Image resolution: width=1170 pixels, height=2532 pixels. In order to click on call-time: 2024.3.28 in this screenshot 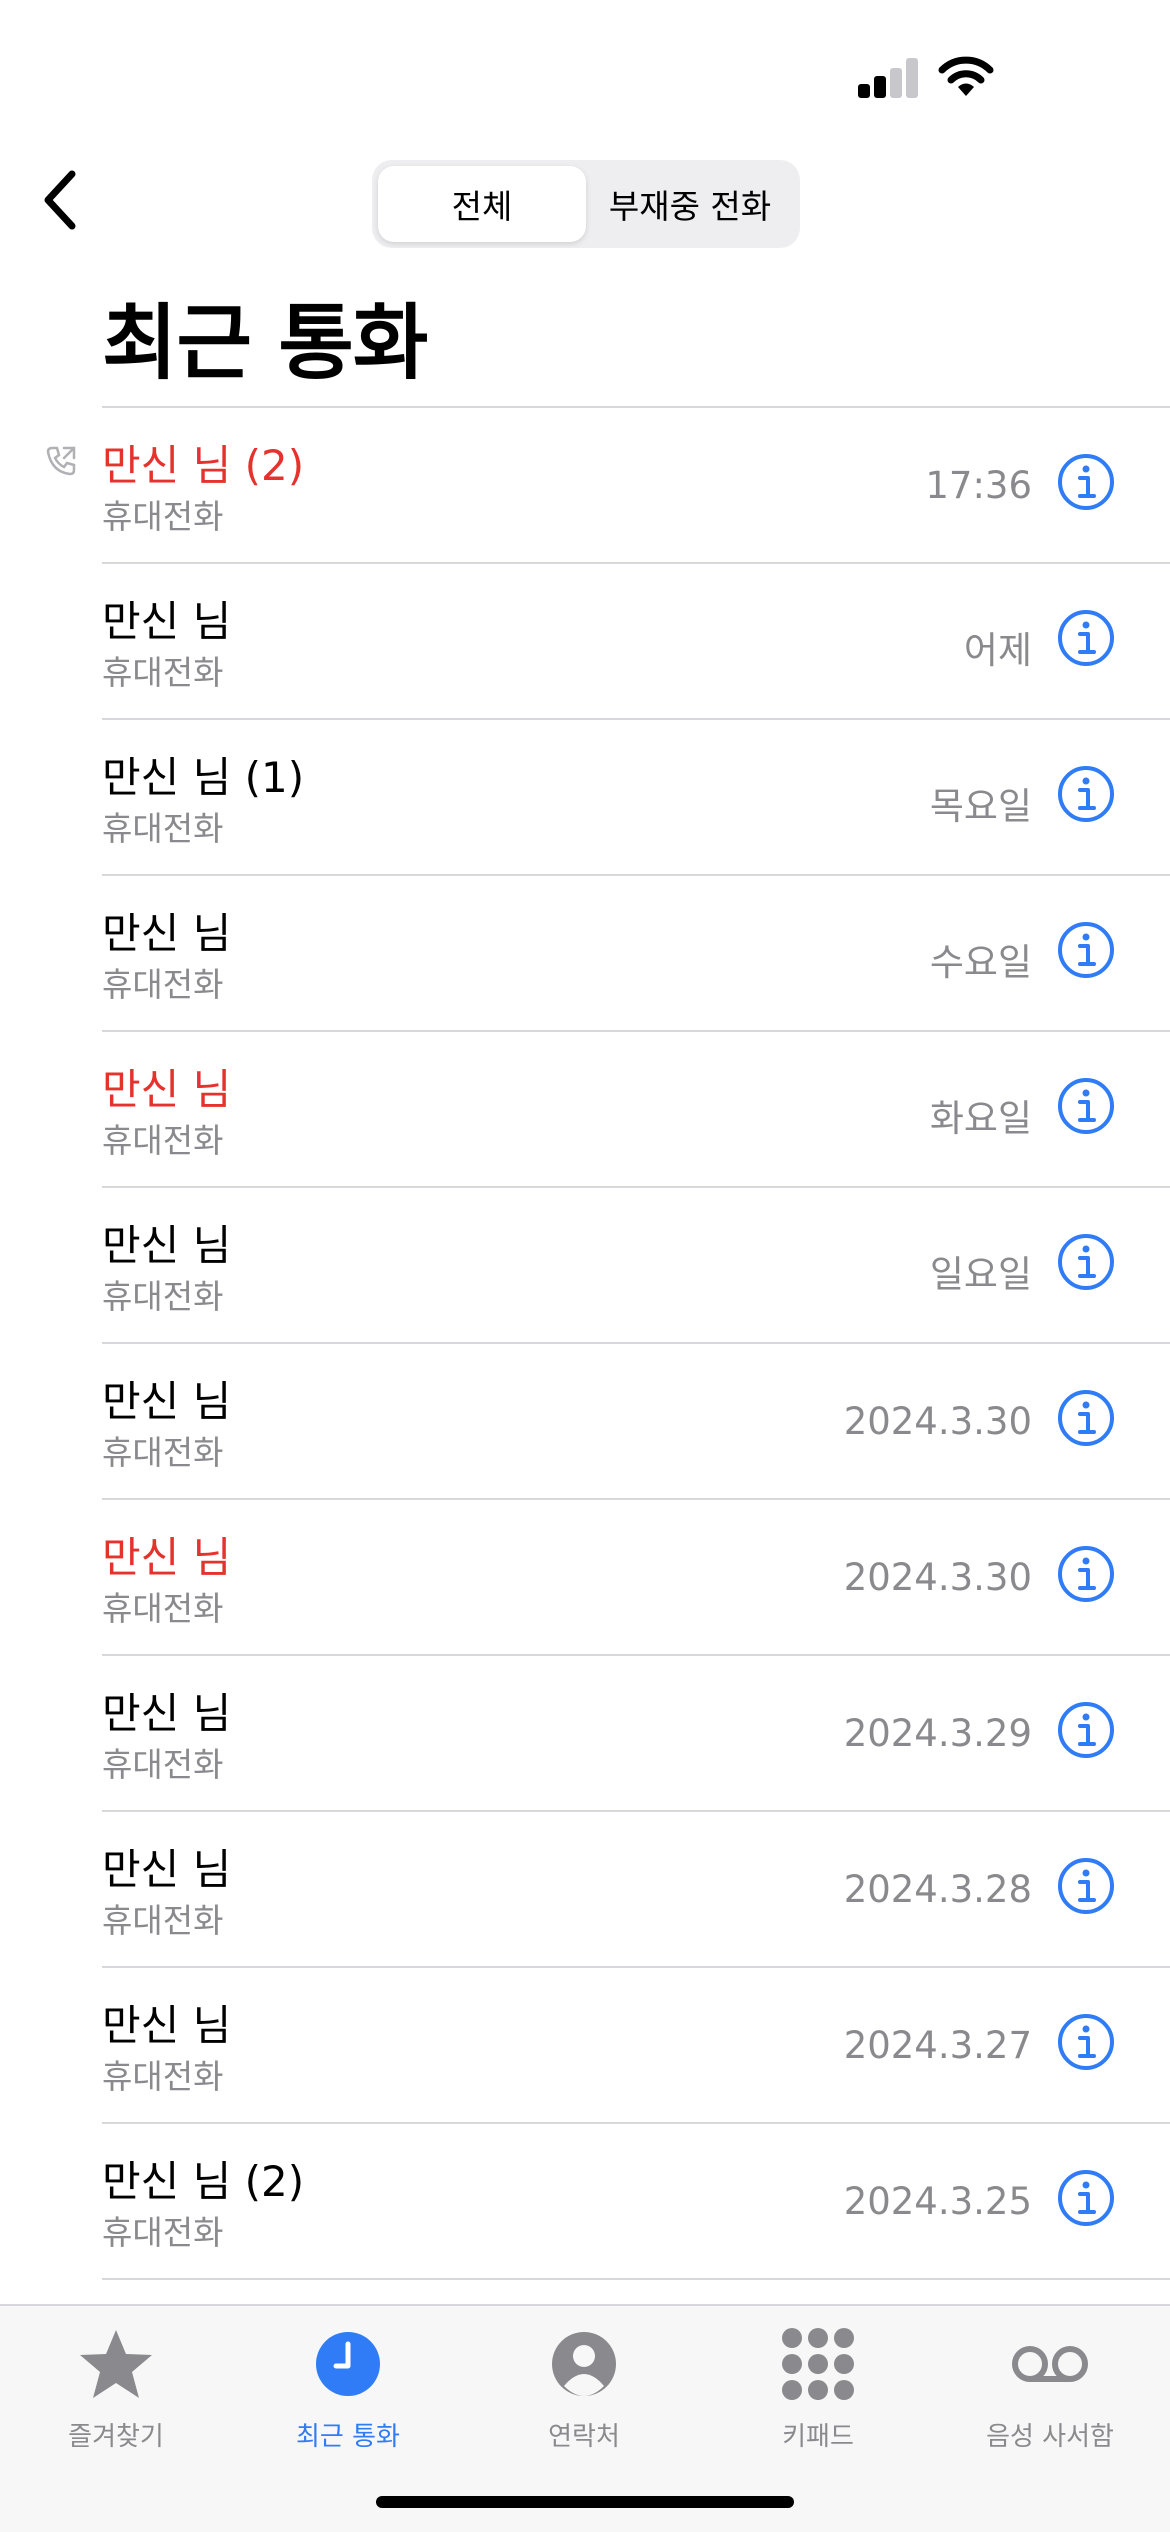, I will do `click(937, 1889)`.